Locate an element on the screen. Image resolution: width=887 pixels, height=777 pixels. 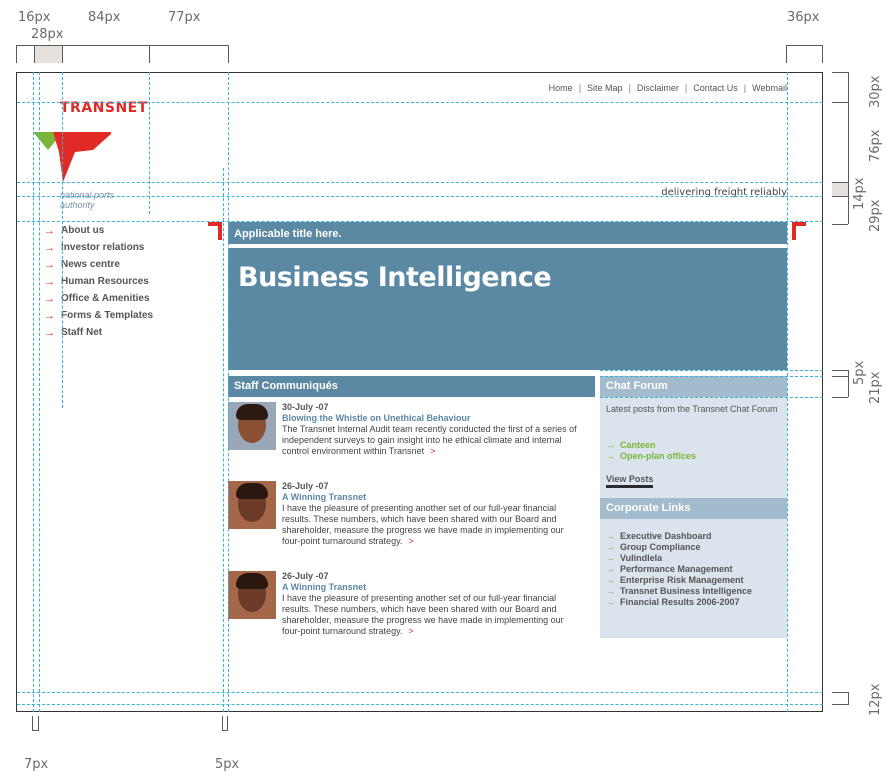
corp-link-label: Vulindlela is located at coordinates (641, 558).